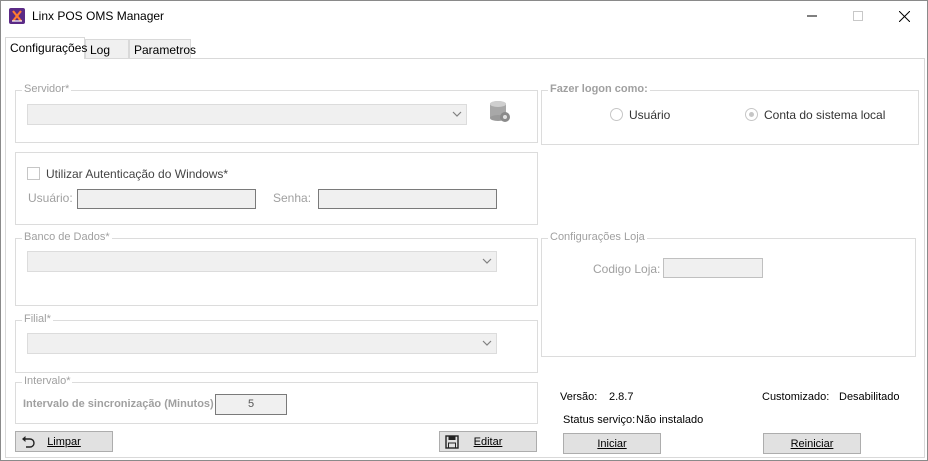  What do you see at coordinates (649, 115) in the screenshot?
I see `logon-usuario-label: Usuário` at bounding box center [649, 115].